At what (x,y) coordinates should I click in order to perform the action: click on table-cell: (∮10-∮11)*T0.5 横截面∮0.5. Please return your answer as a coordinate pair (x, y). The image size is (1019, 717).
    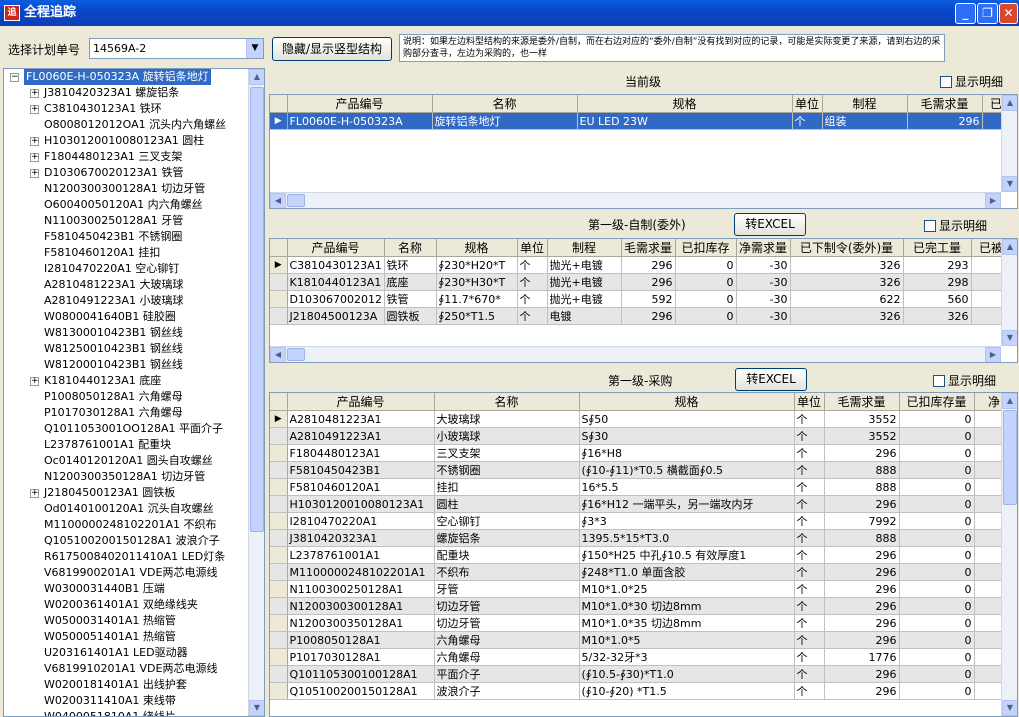
    Looking at the image, I should click on (687, 470).